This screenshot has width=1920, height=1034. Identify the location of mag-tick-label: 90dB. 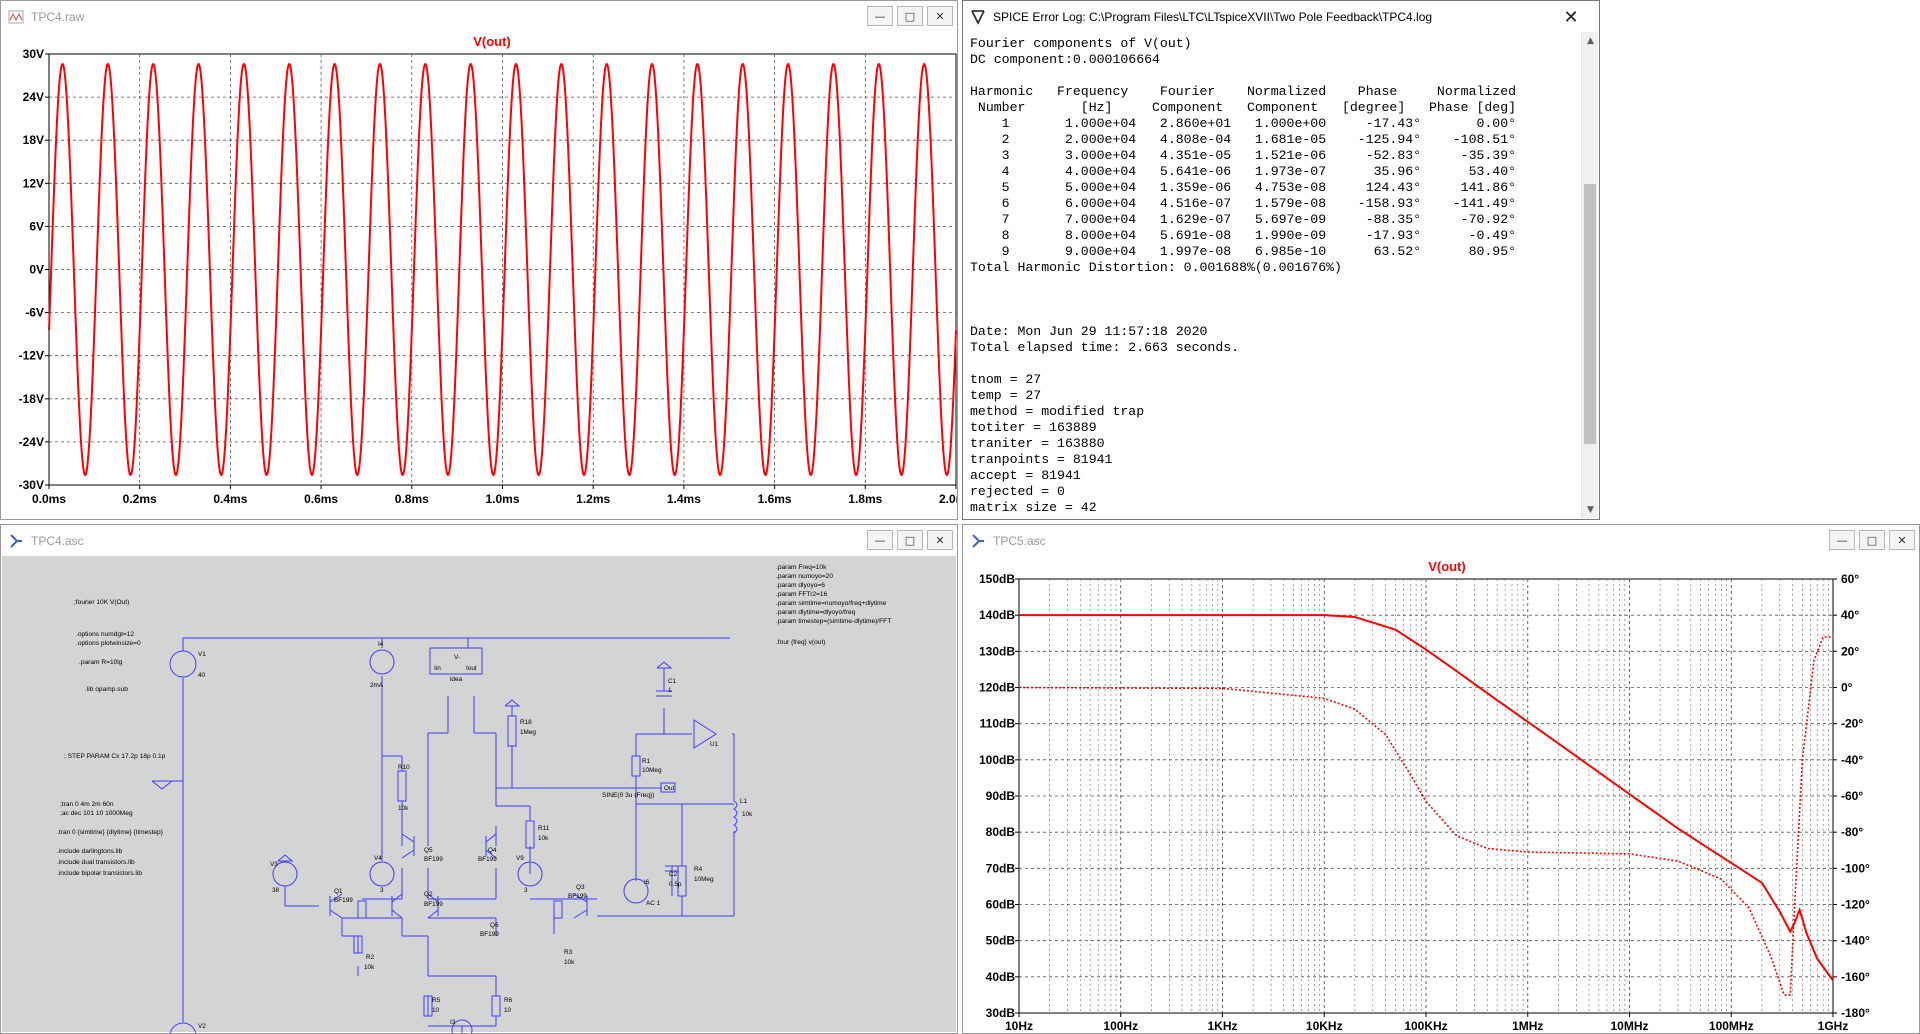
(1001, 796).